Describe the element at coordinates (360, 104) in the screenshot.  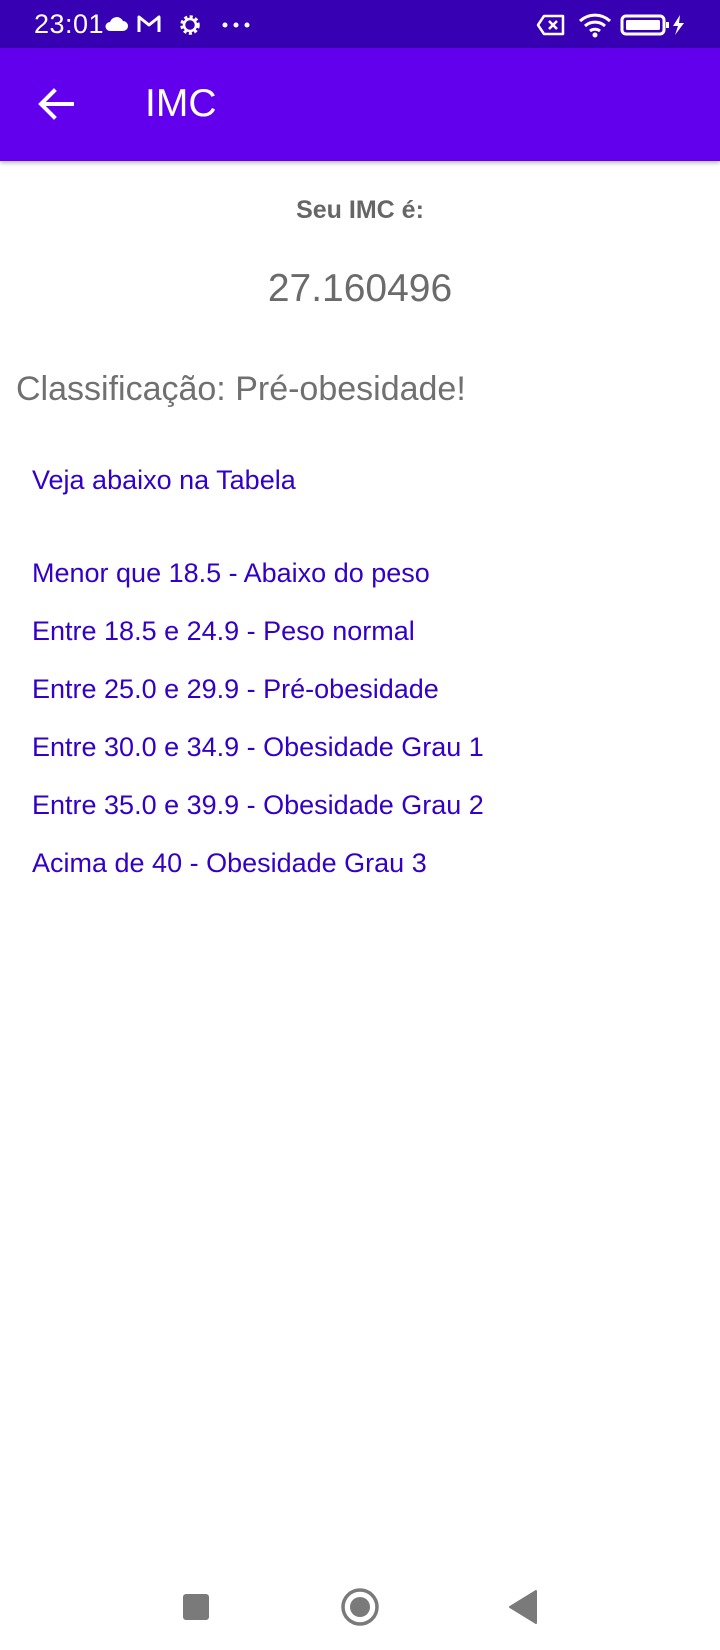
I see `app-bar: IMC` at that location.